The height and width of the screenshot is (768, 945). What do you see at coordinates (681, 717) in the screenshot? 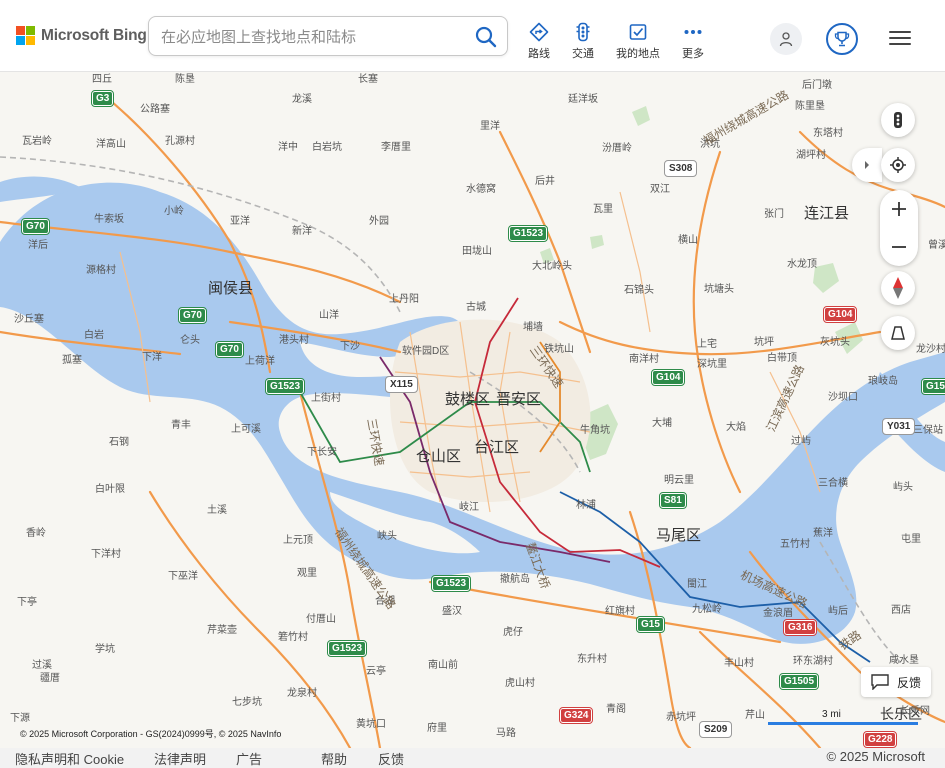
I see `place-label: 赤坑坪` at bounding box center [681, 717].